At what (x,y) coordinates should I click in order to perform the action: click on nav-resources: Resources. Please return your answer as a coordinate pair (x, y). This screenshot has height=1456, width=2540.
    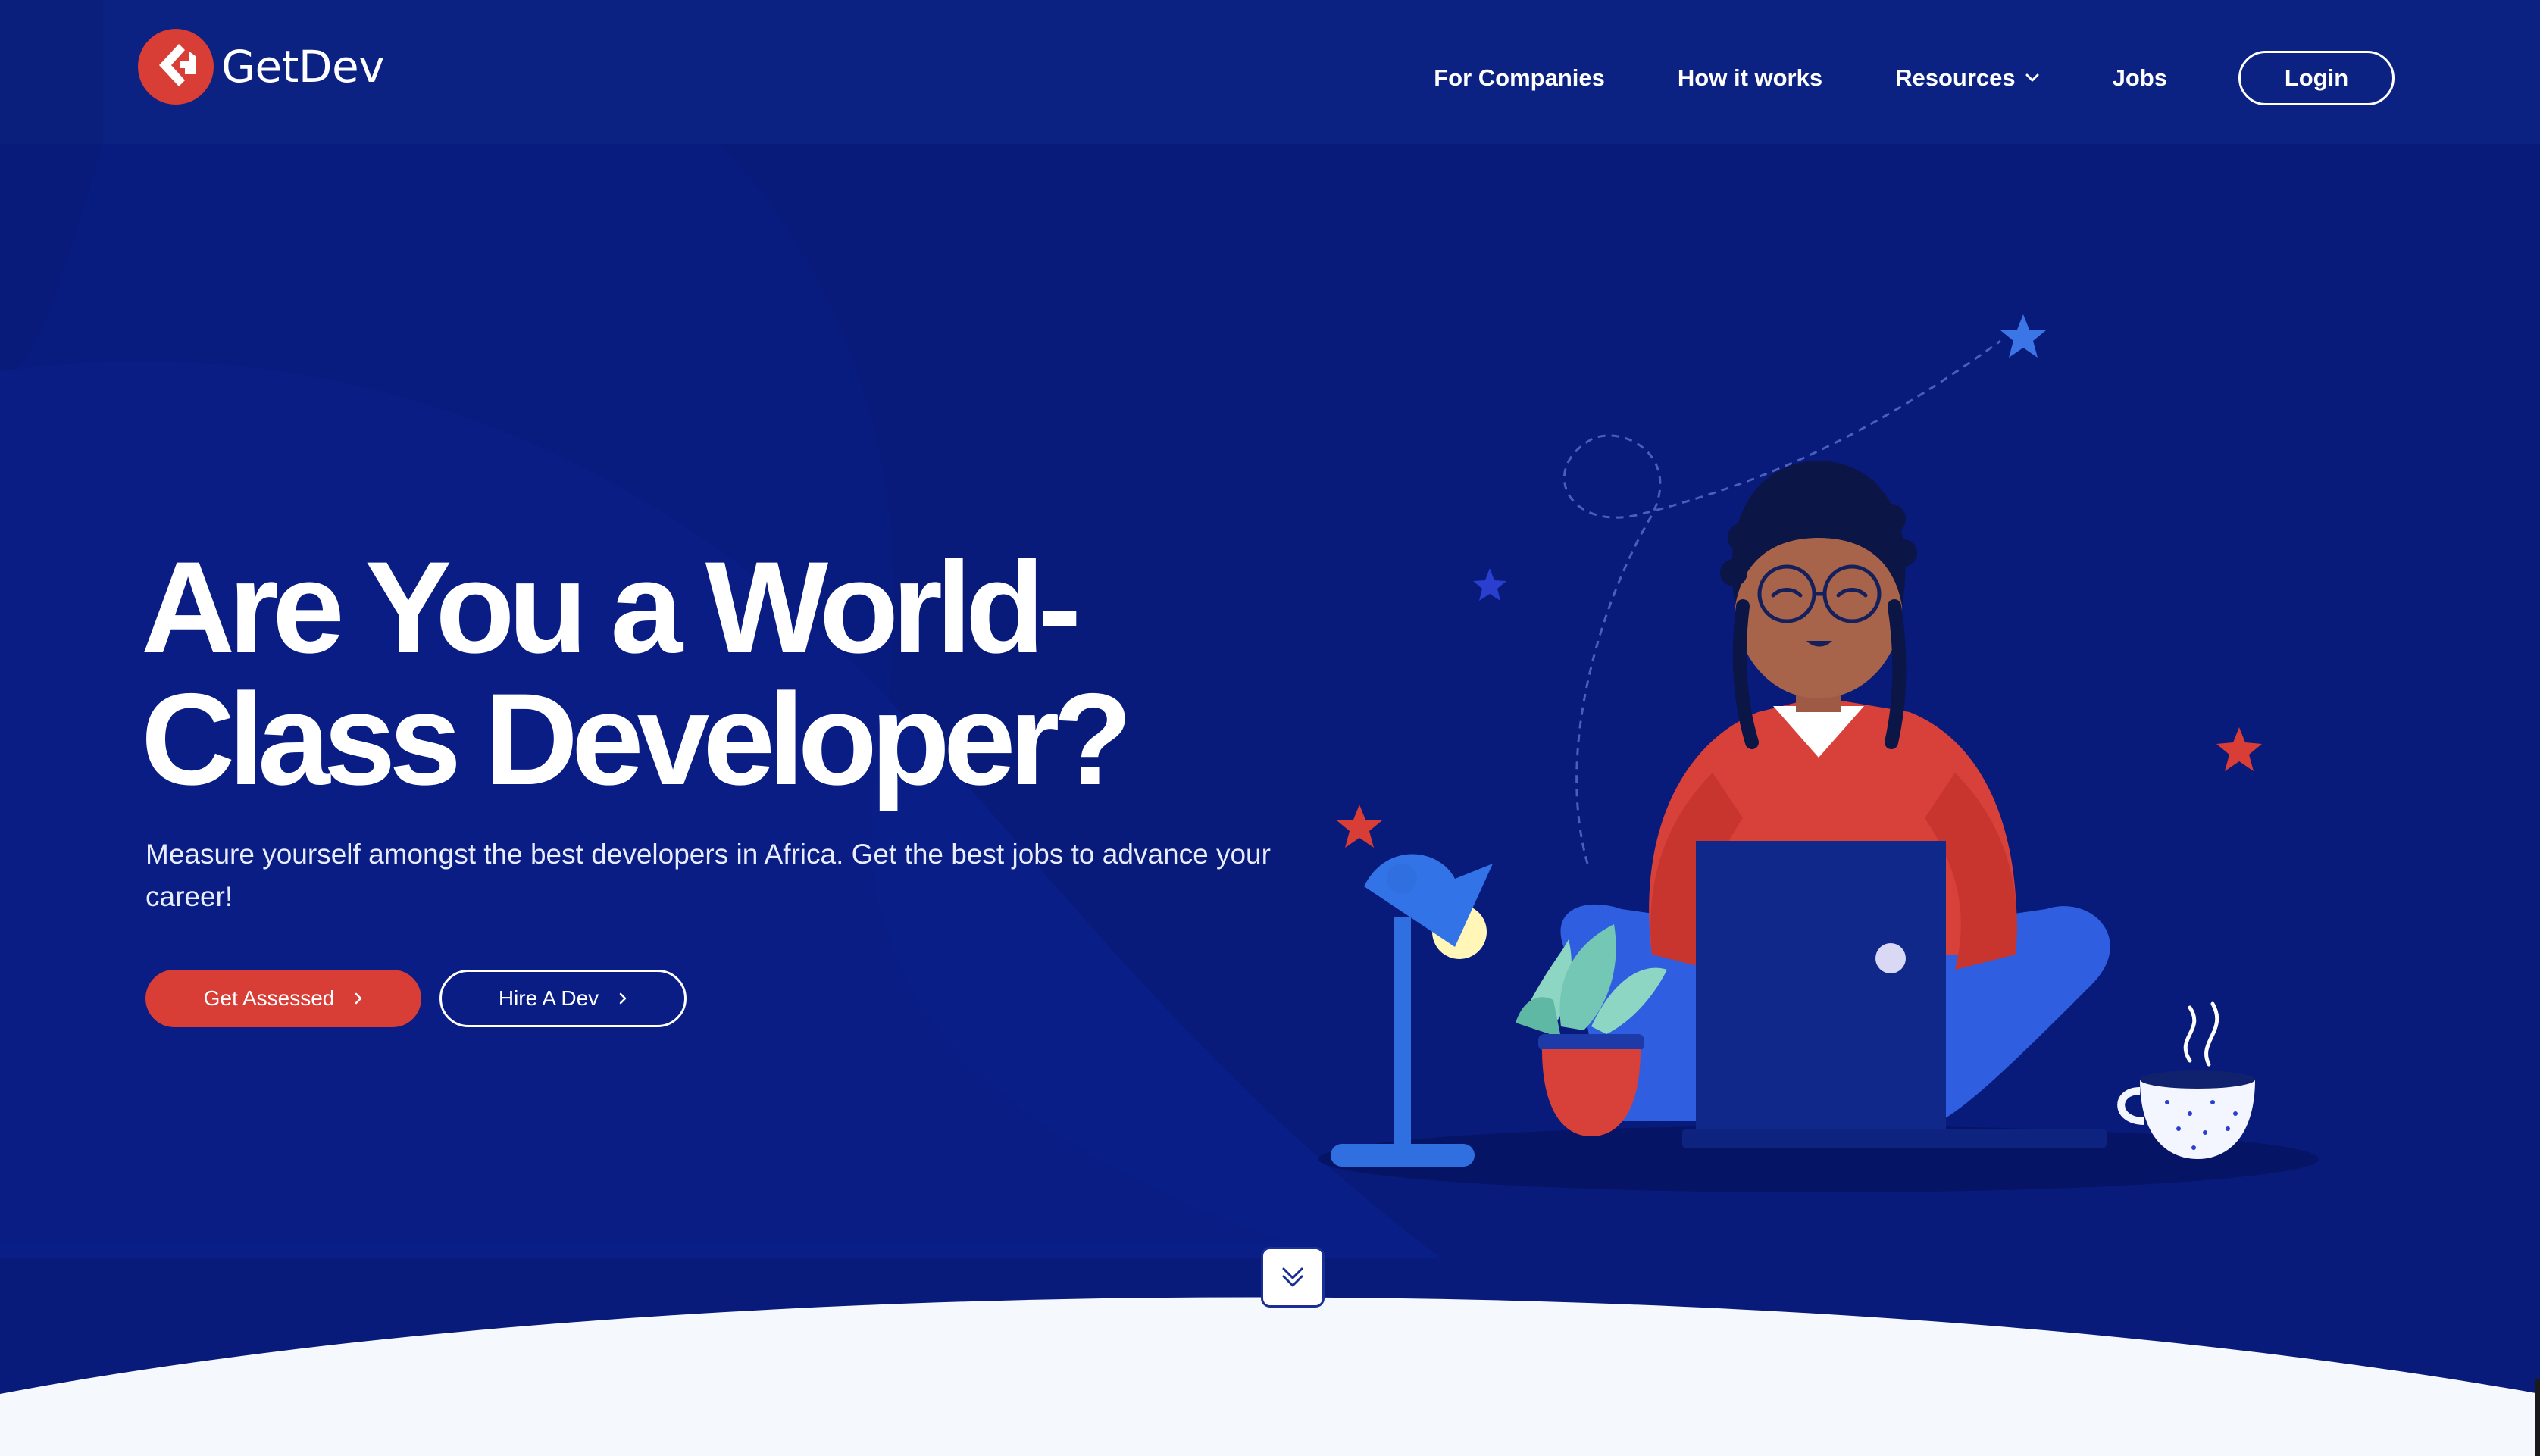
    Looking at the image, I should click on (1968, 78).